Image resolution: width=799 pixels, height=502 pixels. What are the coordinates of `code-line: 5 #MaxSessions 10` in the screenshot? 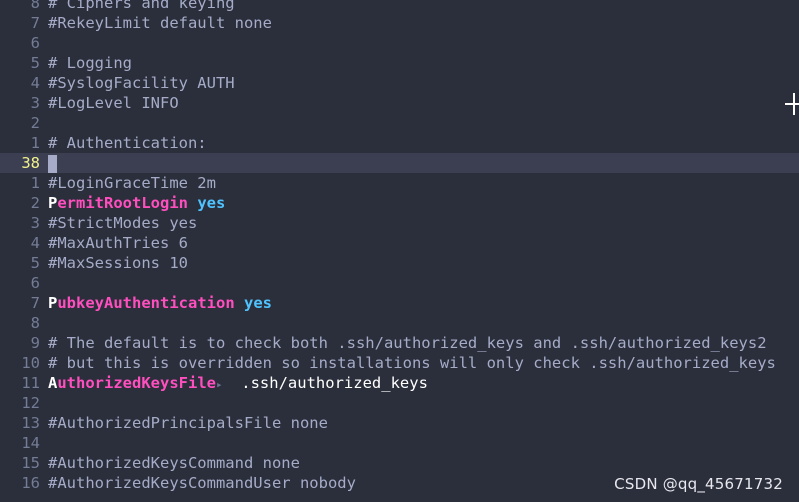 It's located at (399, 263).